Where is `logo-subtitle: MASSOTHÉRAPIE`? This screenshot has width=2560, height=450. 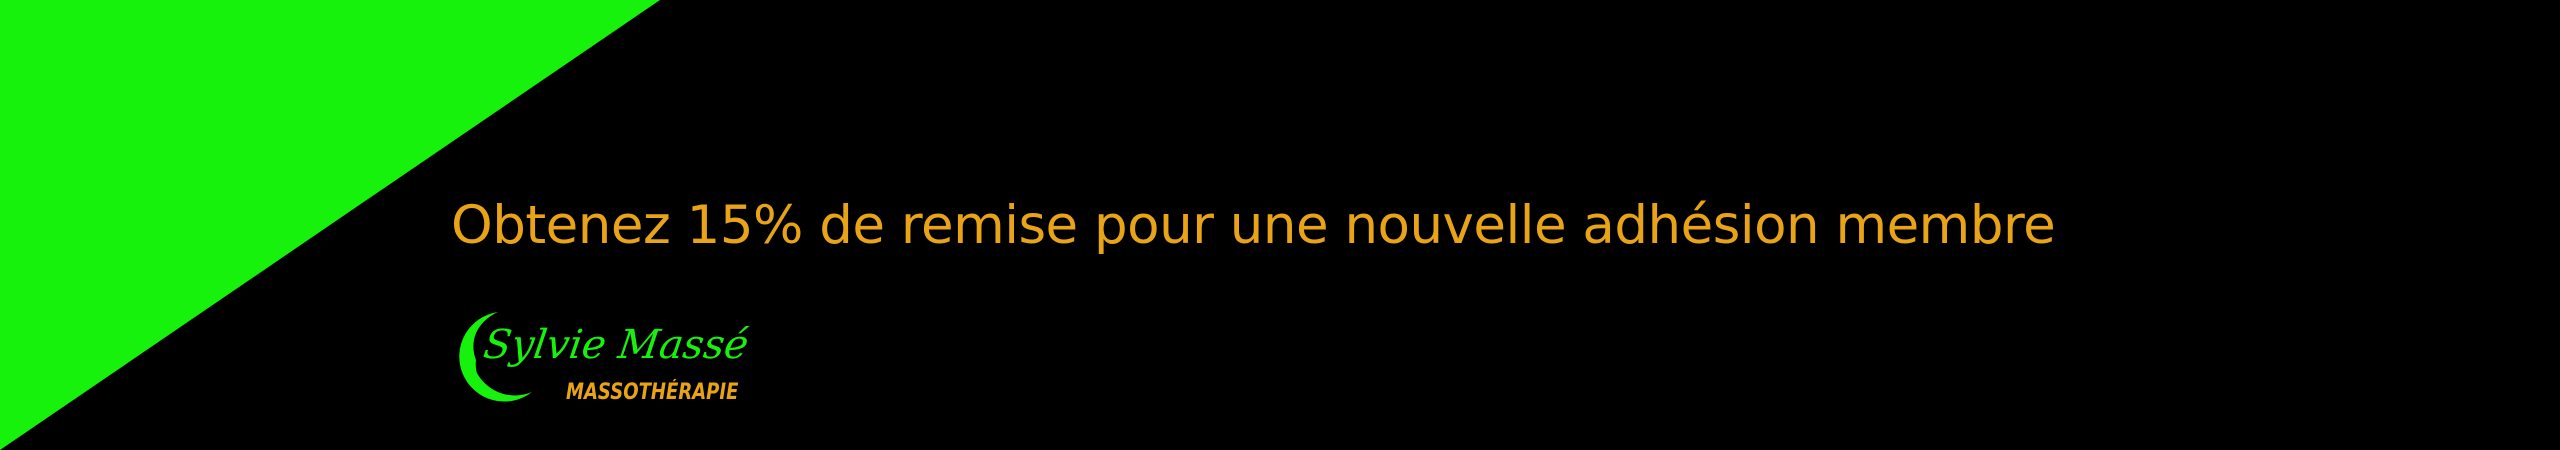 logo-subtitle: MASSOTHÉRAPIE is located at coordinates (652, 392).